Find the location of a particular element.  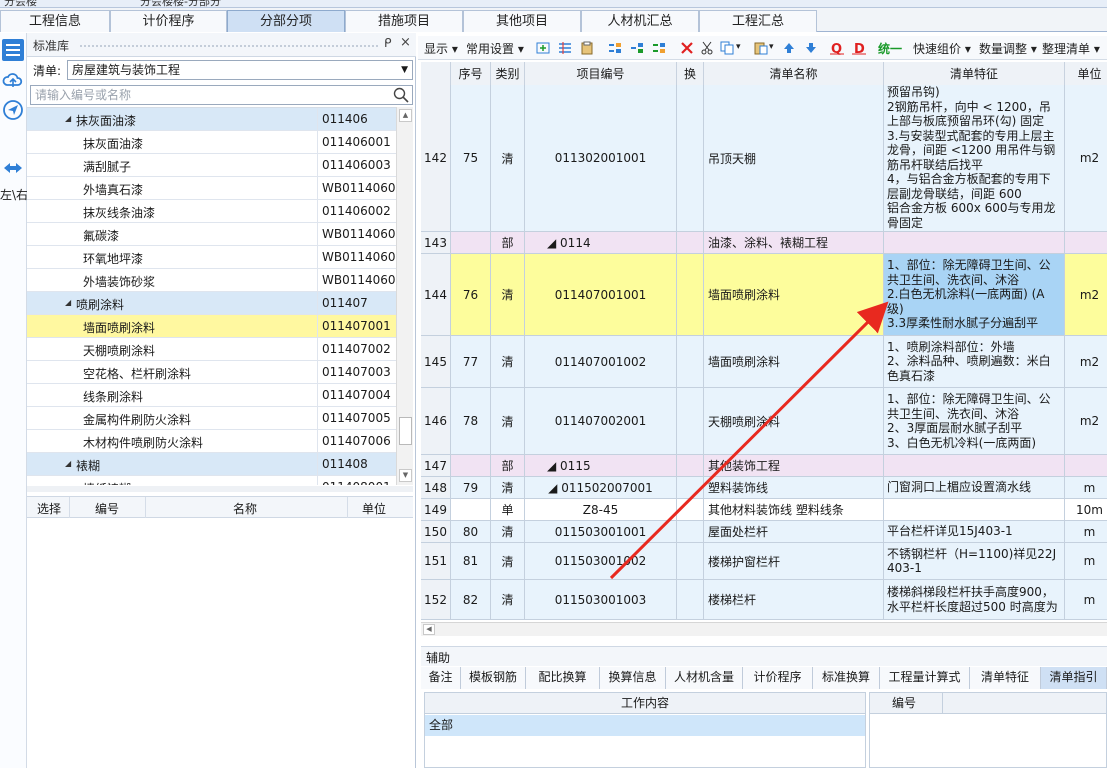

move-up-icon is located at coordinates (789, 48).